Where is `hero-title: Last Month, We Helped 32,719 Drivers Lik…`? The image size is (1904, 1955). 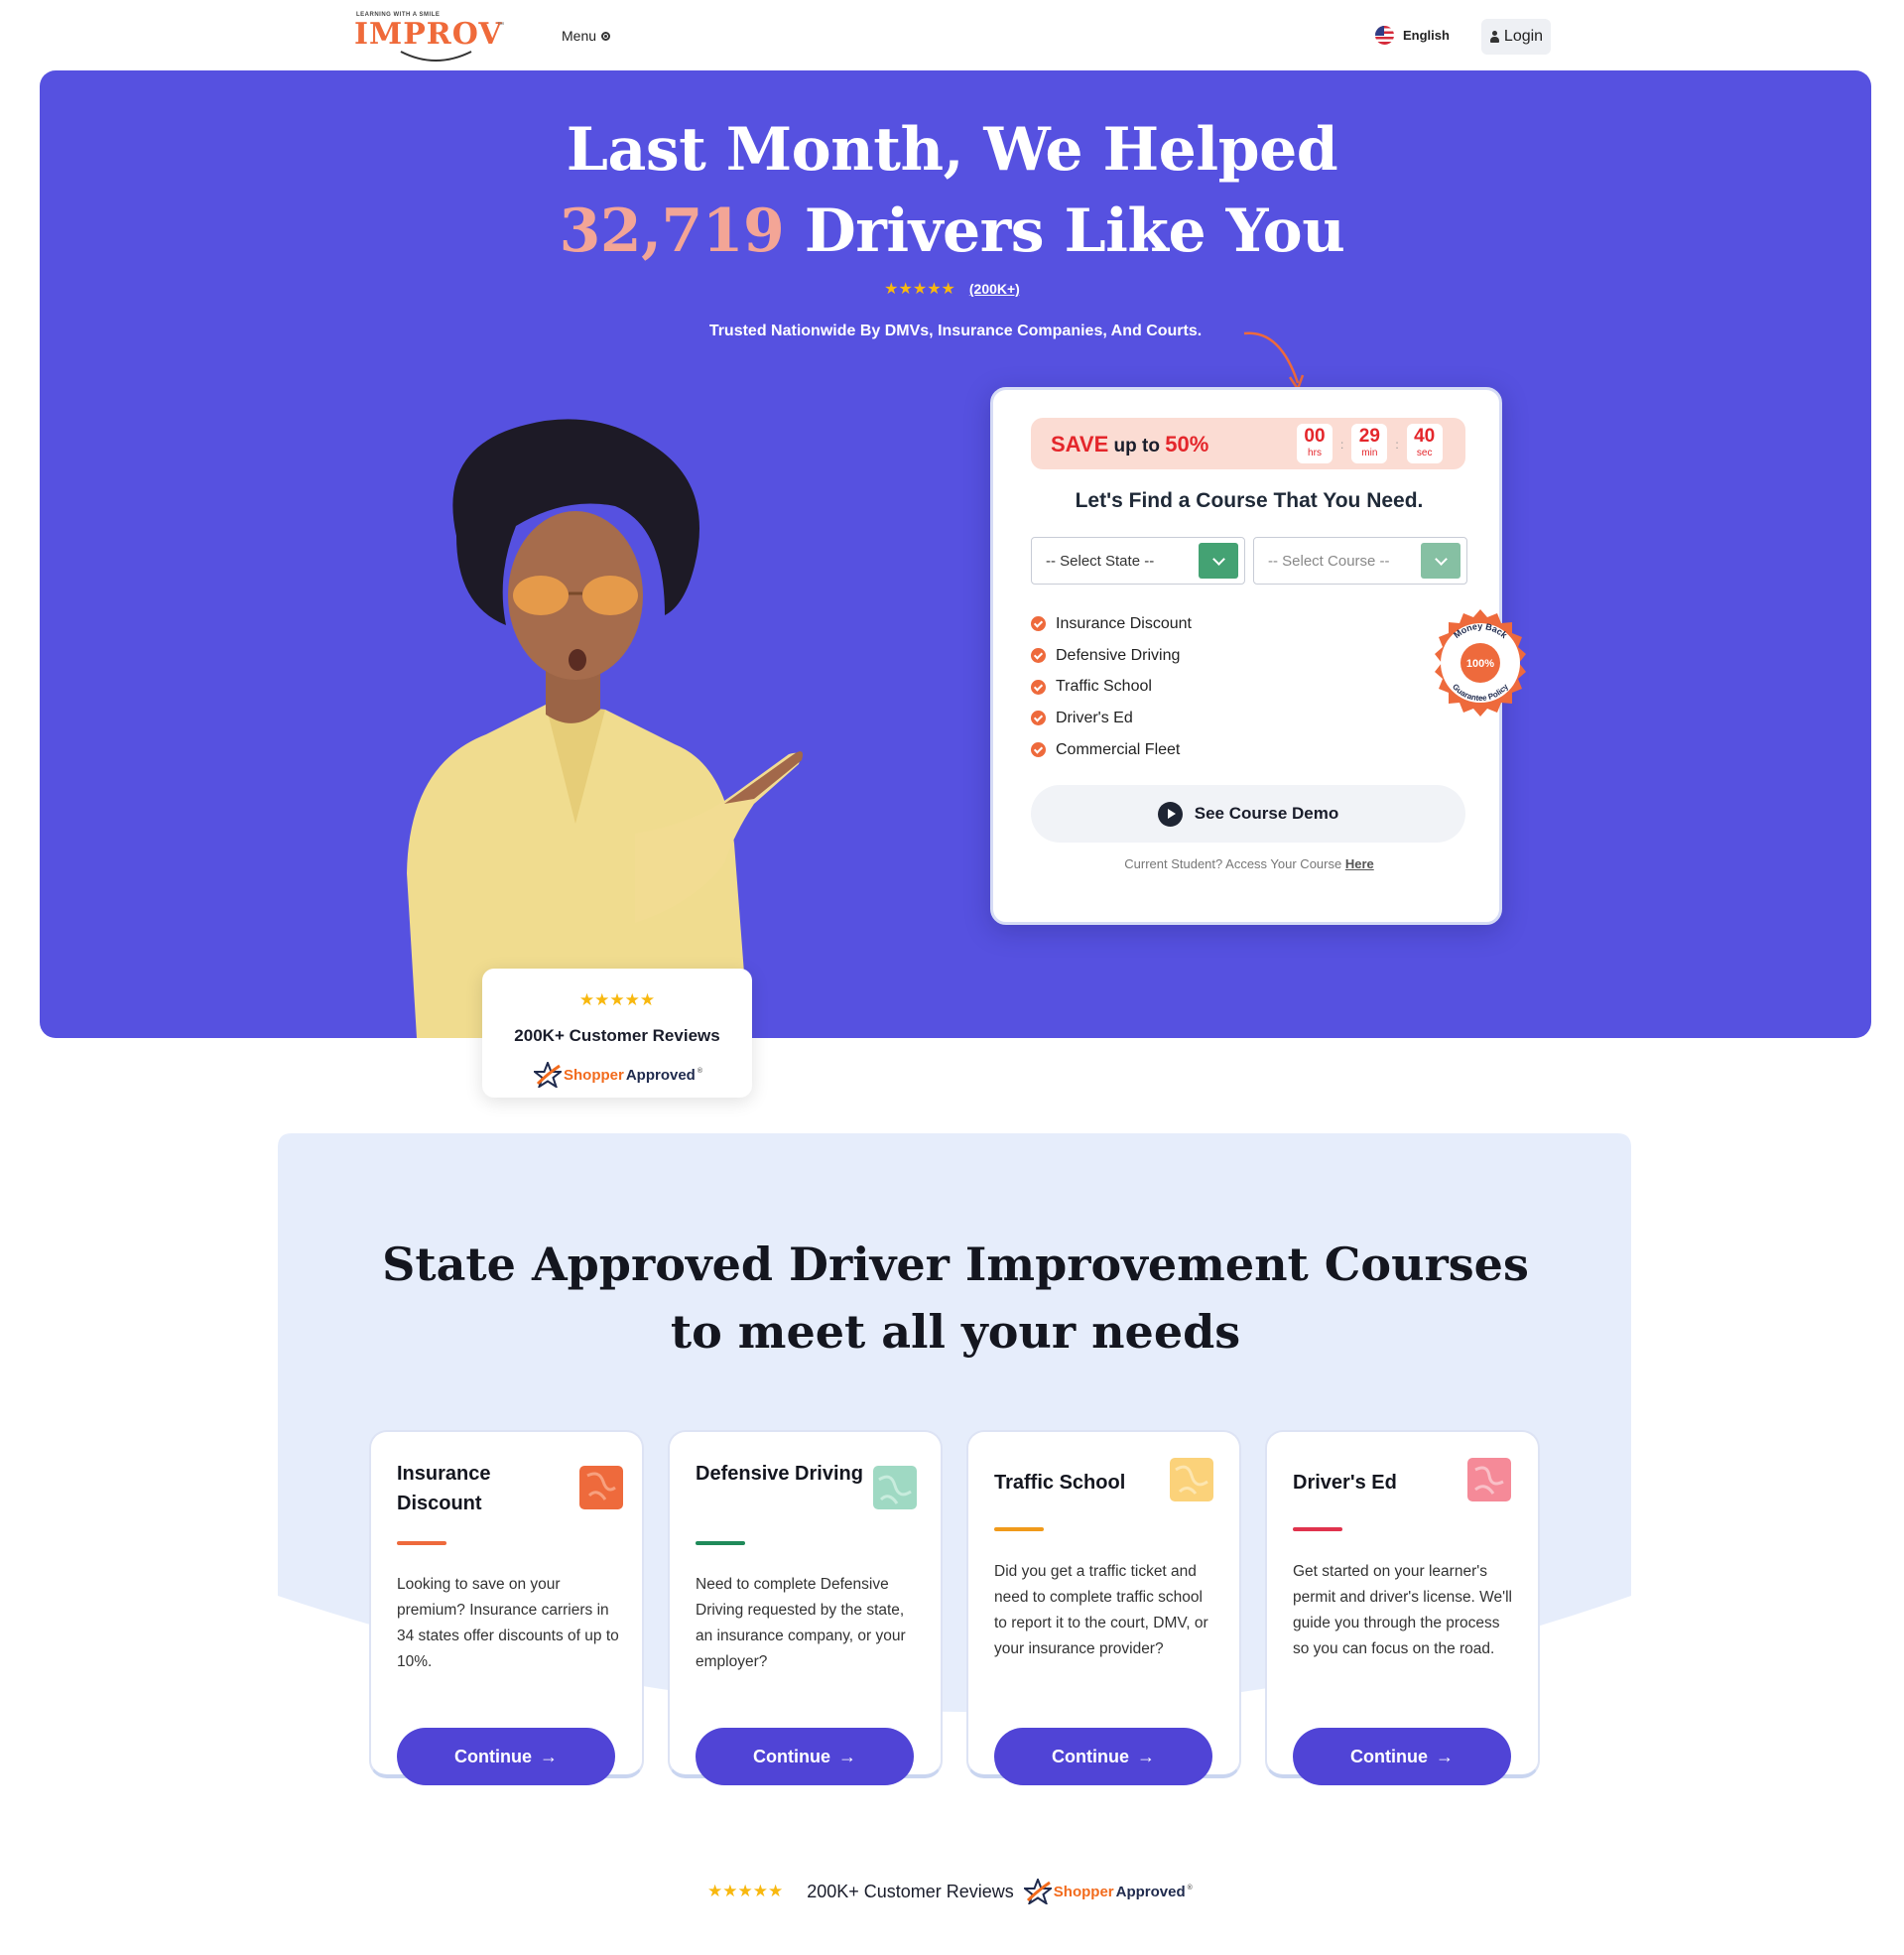
hero-title: Last Month, We Helped 32,719 Drivers Lik… is located at coordinates (952, 191).